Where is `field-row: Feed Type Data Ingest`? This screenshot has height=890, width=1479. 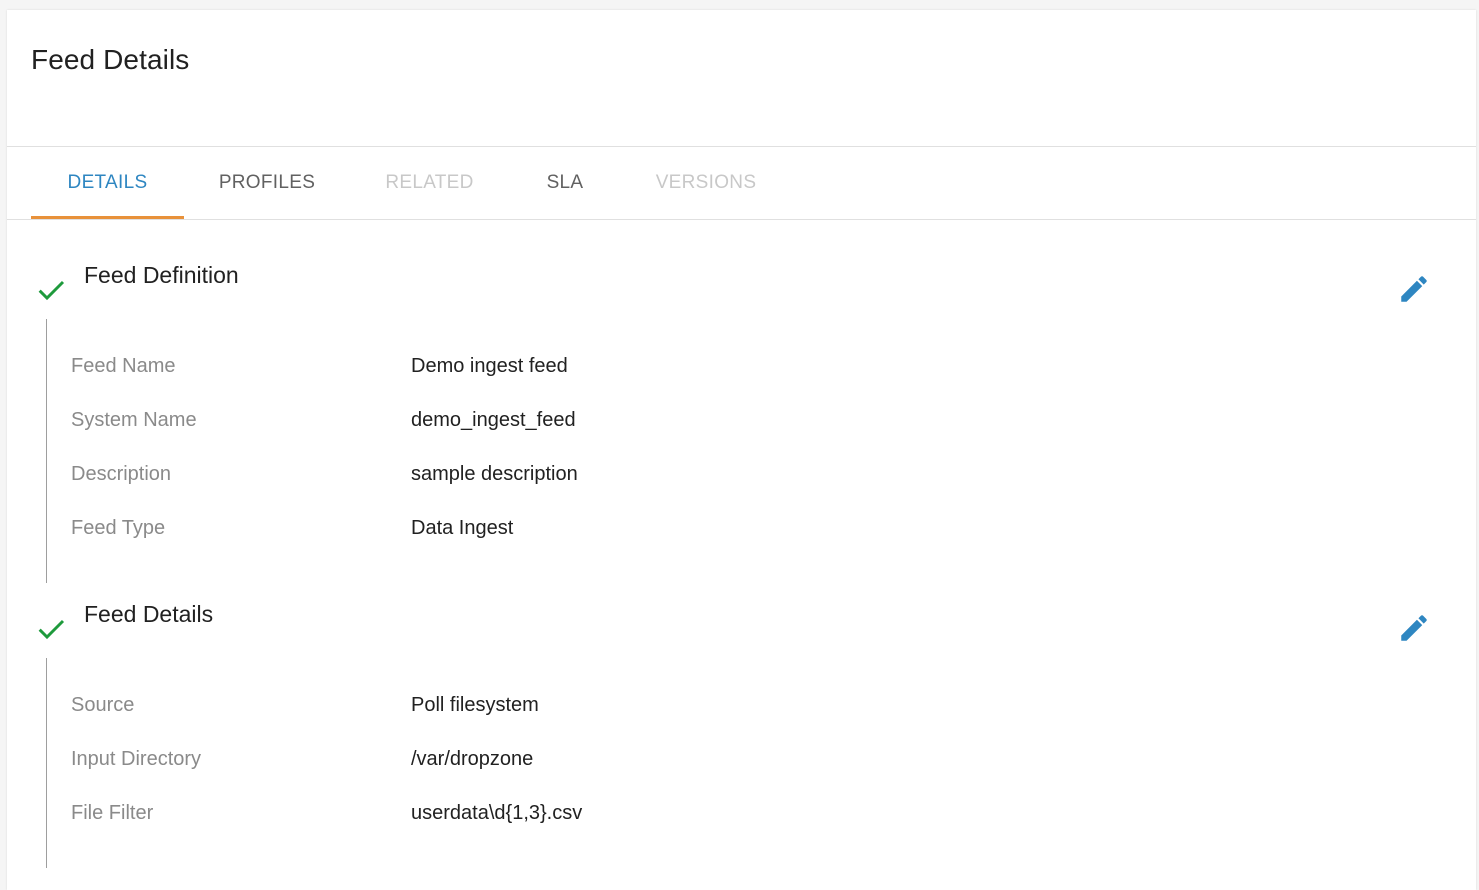
field-row: Feed Type Data Ingest is located at coordinates (741, 532).